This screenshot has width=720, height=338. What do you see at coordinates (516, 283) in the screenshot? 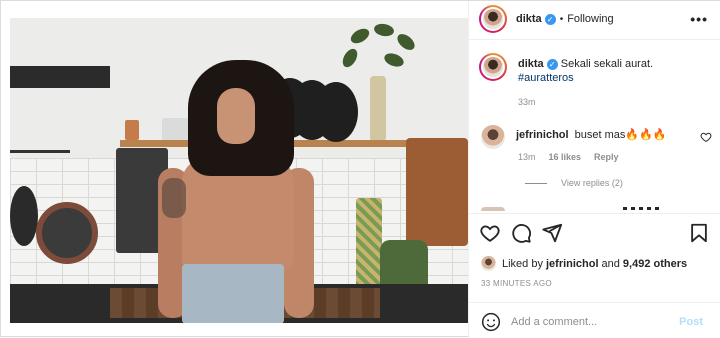
I see `post-timestamp: 33 MINUTES AGO` at bounding box center [516, 283].